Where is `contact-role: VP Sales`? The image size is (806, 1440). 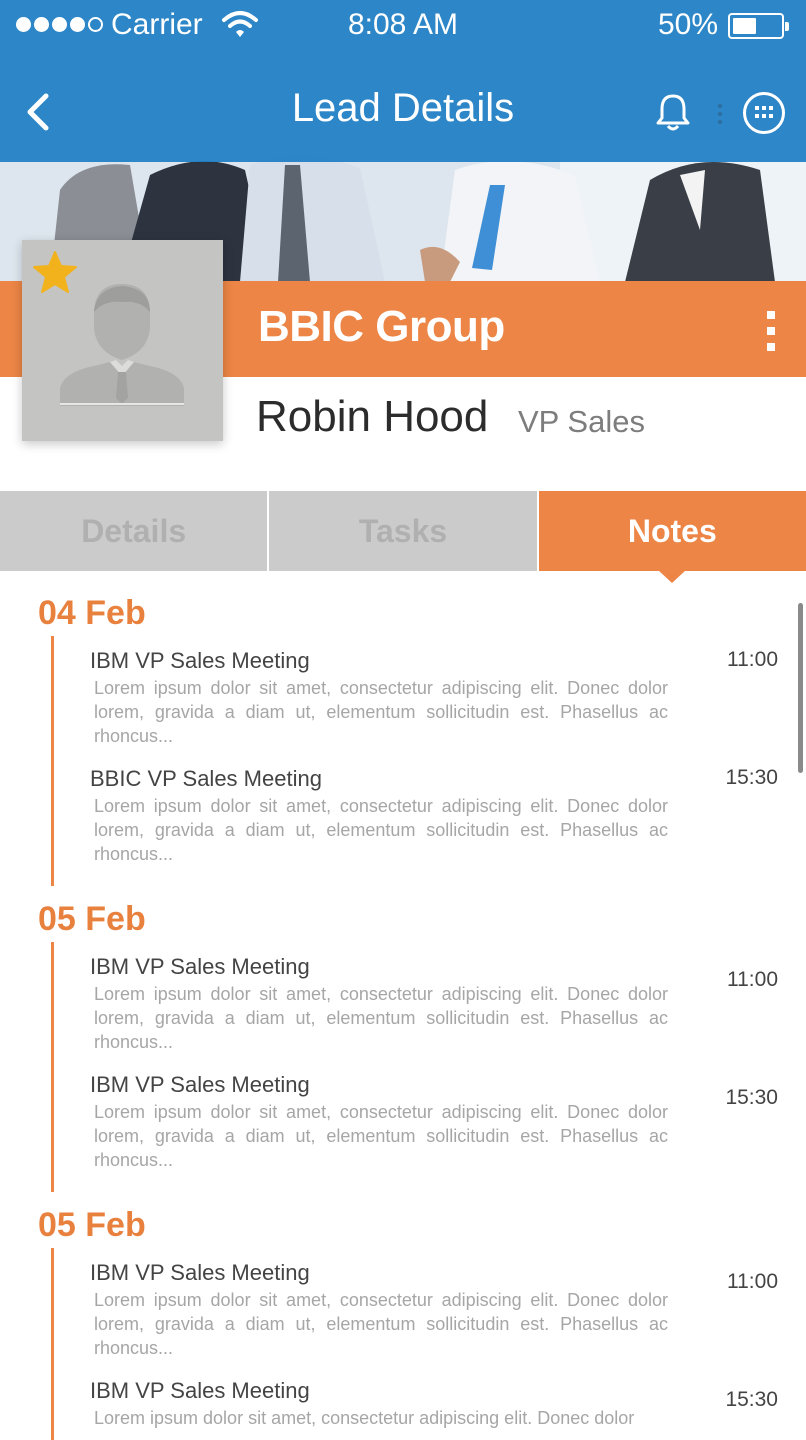 contact-role: VP Sales is located at coordinates (581, 421).